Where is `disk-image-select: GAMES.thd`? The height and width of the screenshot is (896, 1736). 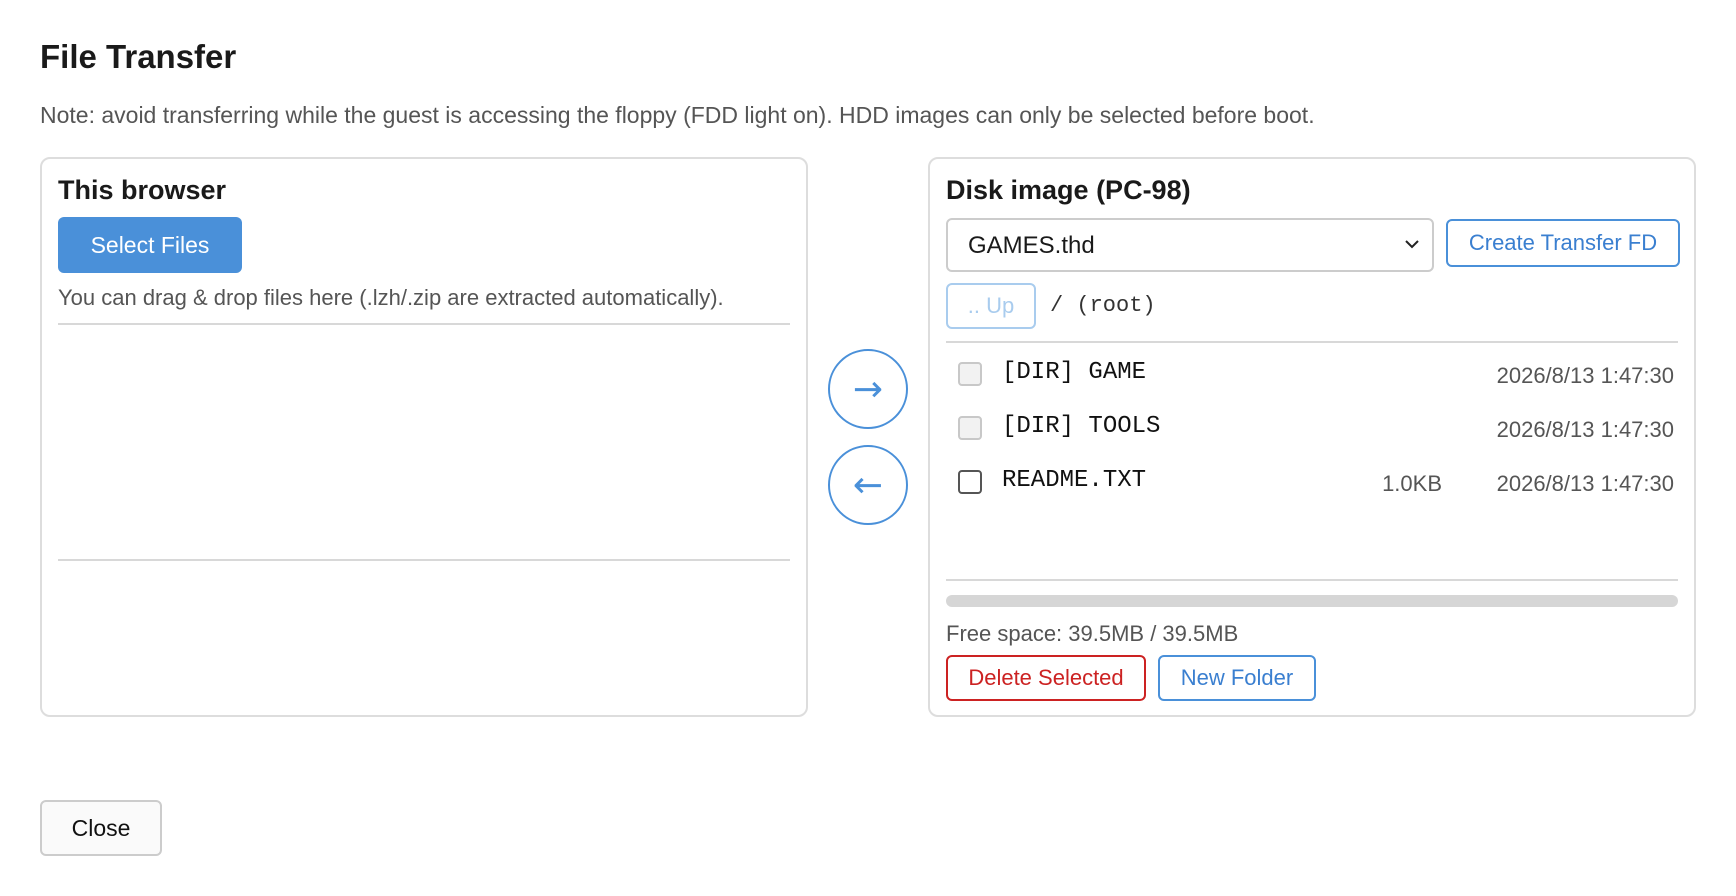
disk-image-select: GAMES.thd is located at coordinates (1190, 245).